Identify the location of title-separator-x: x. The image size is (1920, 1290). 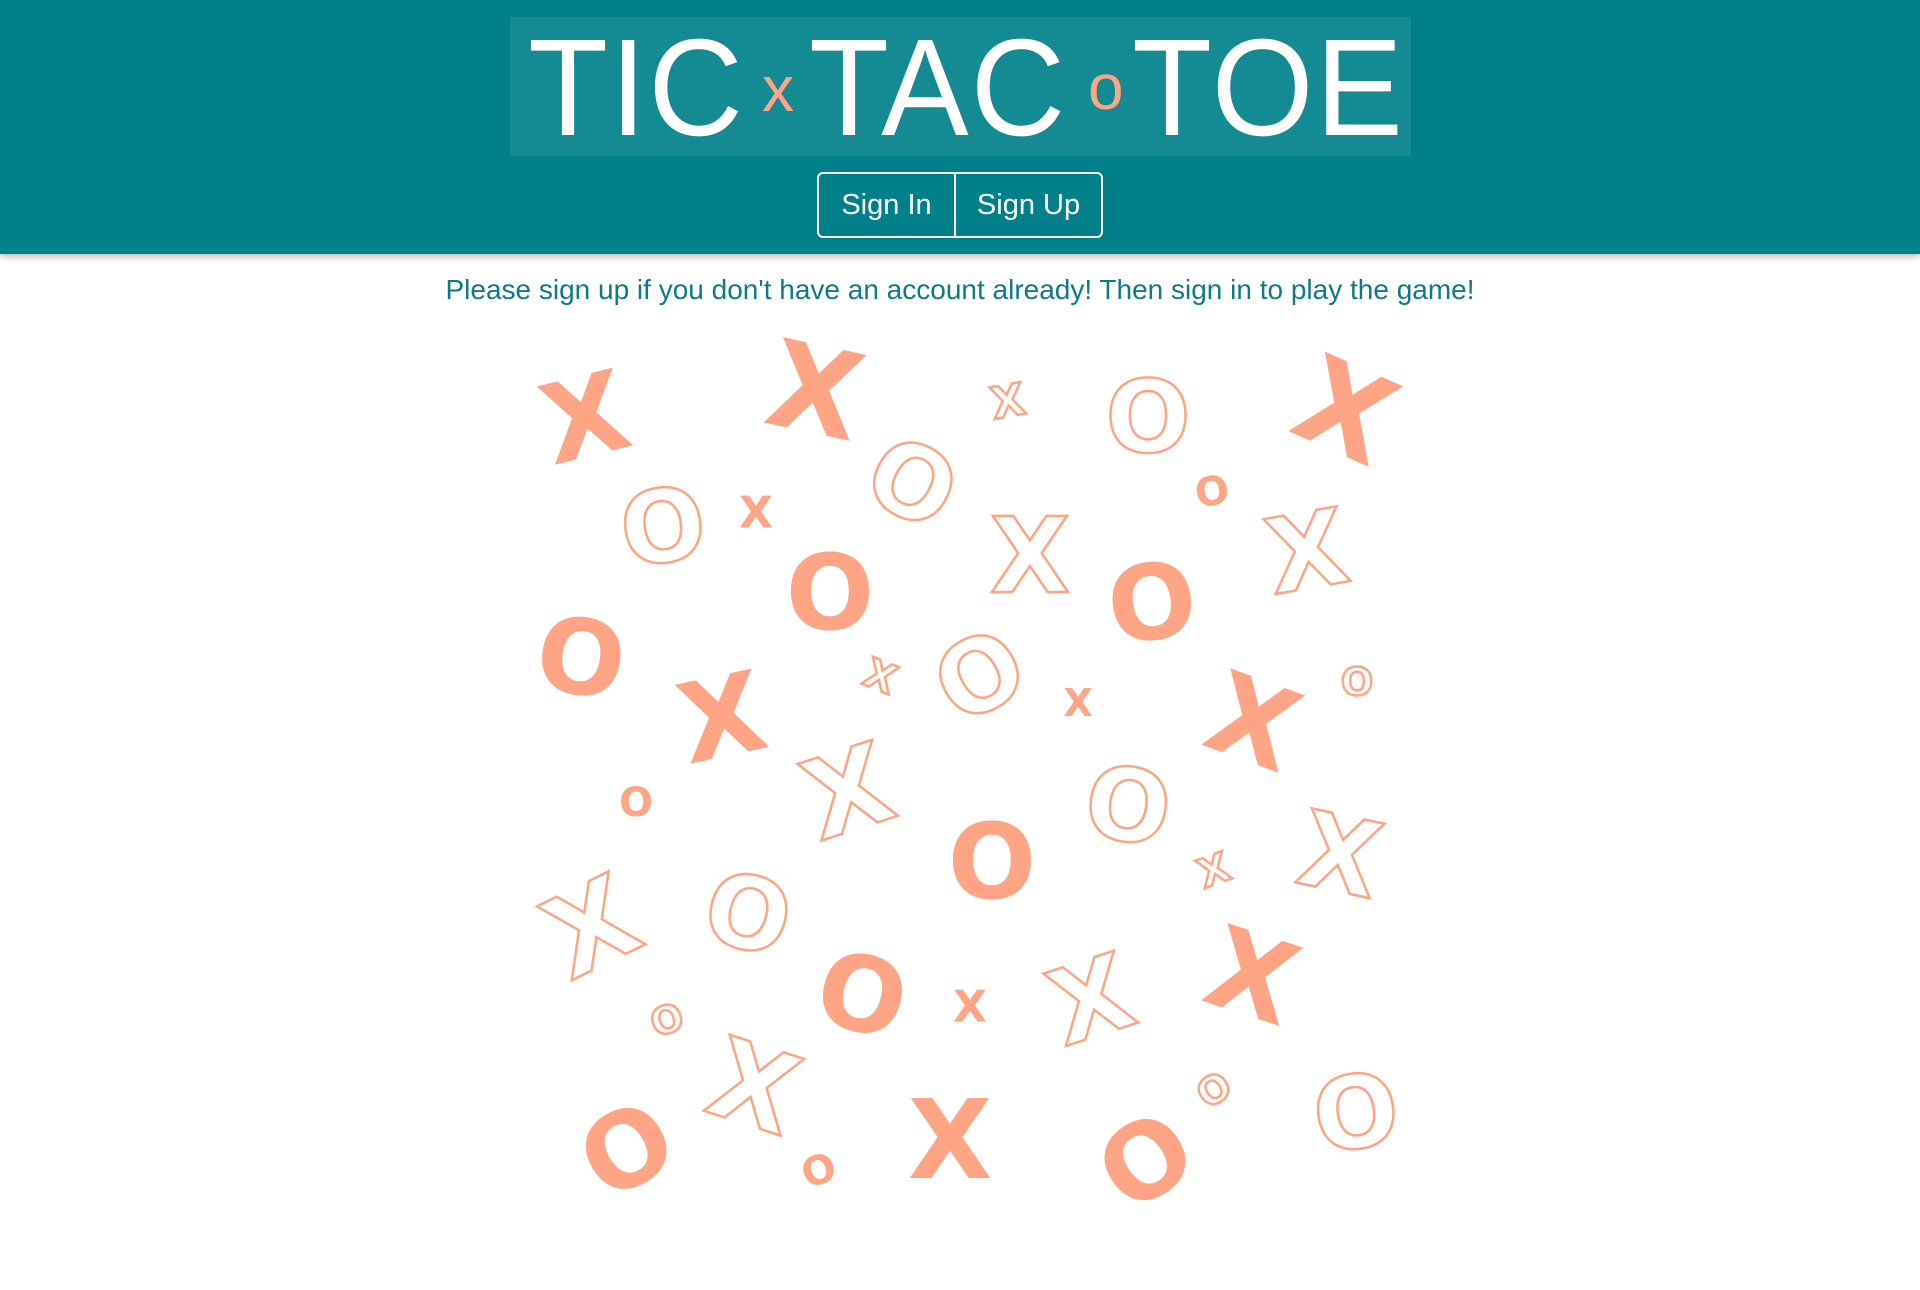
(778, 89).